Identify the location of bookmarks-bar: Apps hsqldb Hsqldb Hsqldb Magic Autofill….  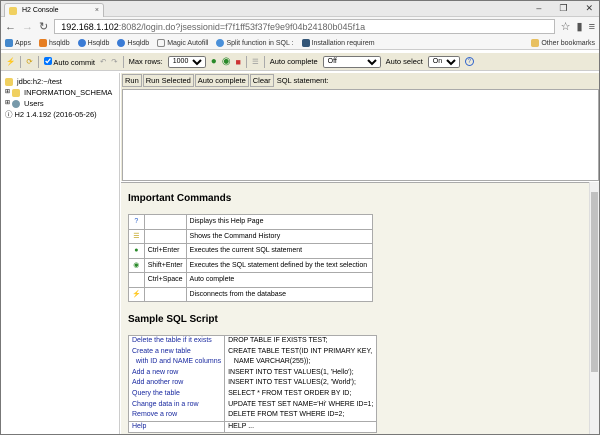
(300, 43).